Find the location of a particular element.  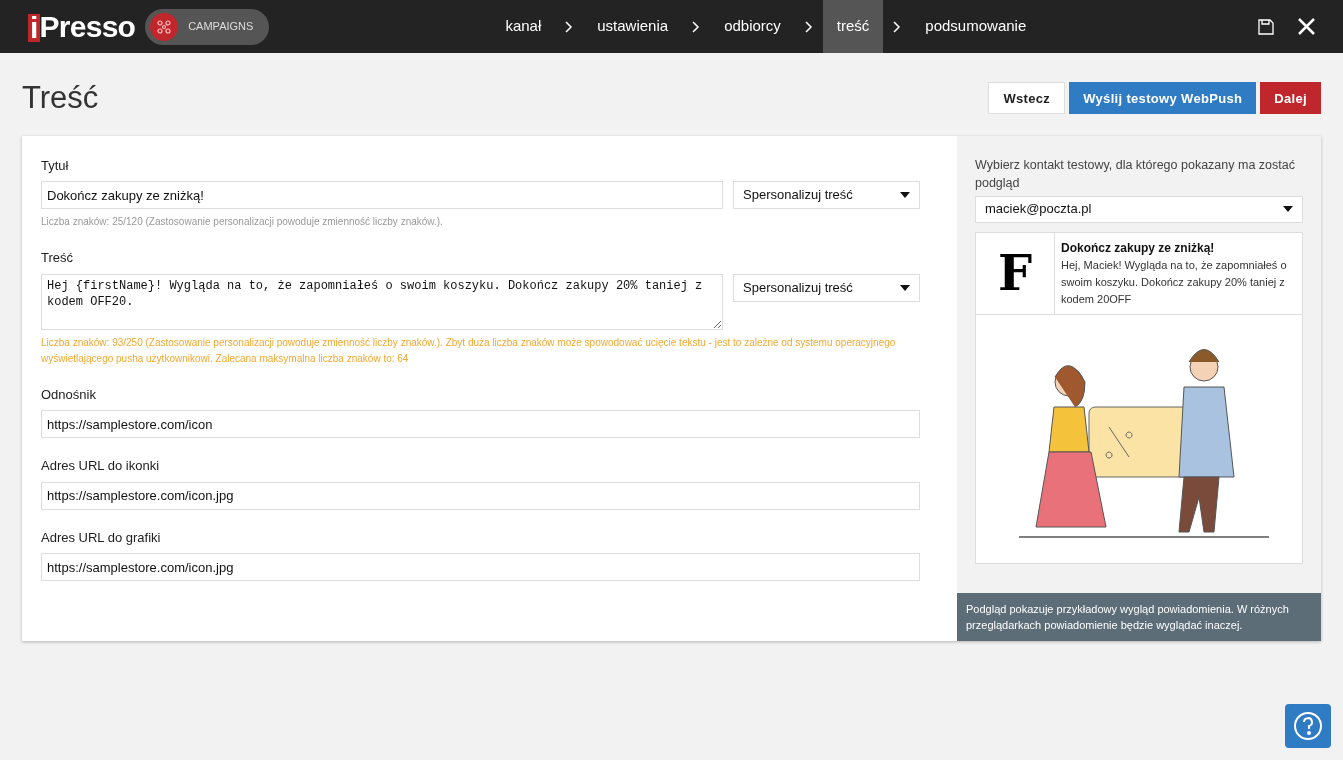

wizard-step: treść is located at coordinates (853, 26).